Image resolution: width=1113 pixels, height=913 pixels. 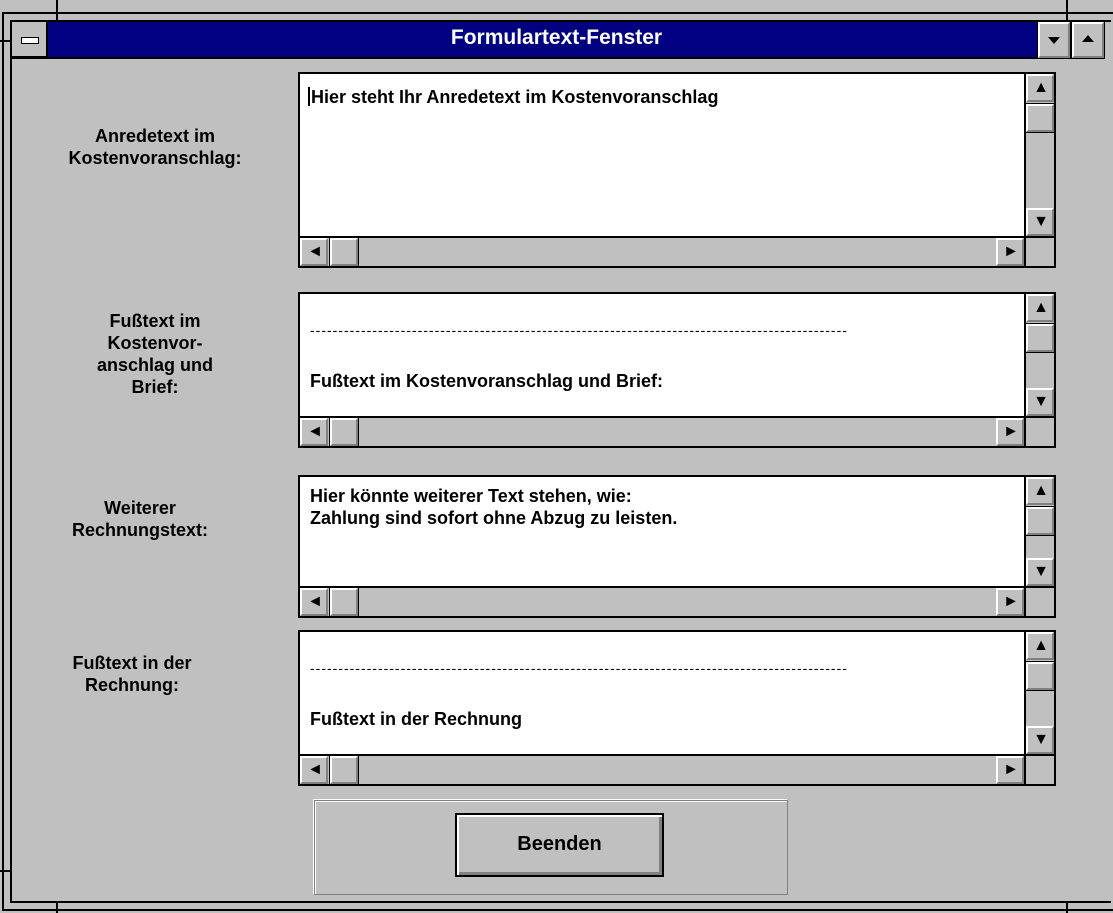 I want to click on label-fusstext-rechnung: Fußtext in der Rechnung:, so click(x=132, y=674).